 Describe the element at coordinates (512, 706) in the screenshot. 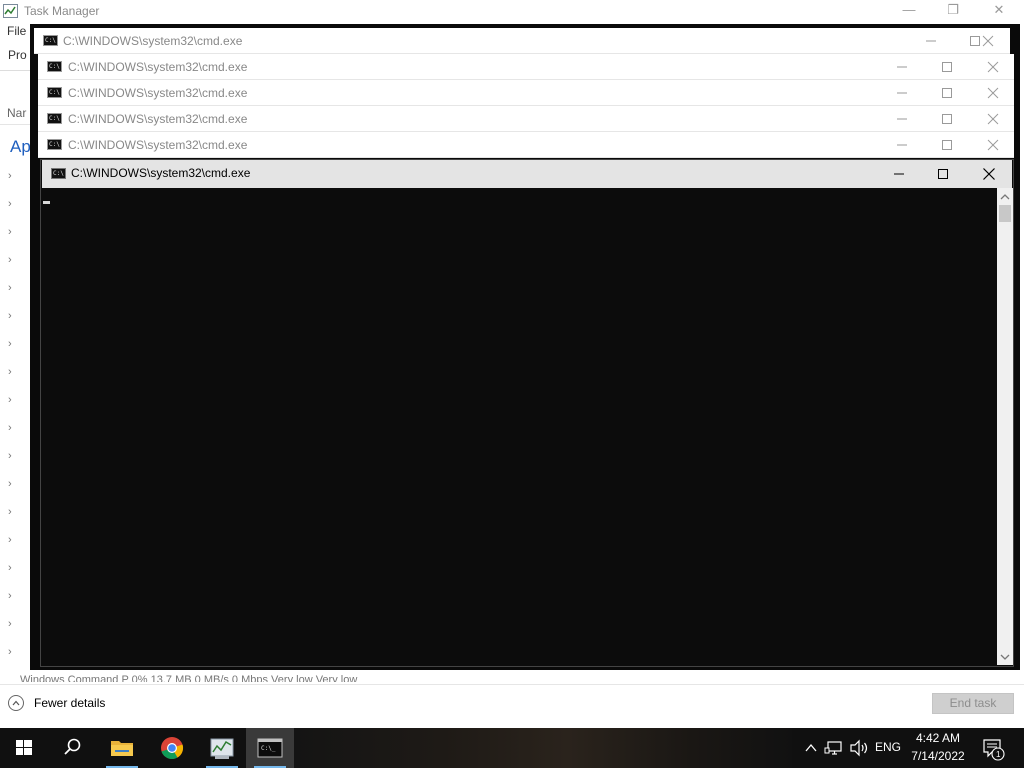

I see `task-manager-footer` at that location.